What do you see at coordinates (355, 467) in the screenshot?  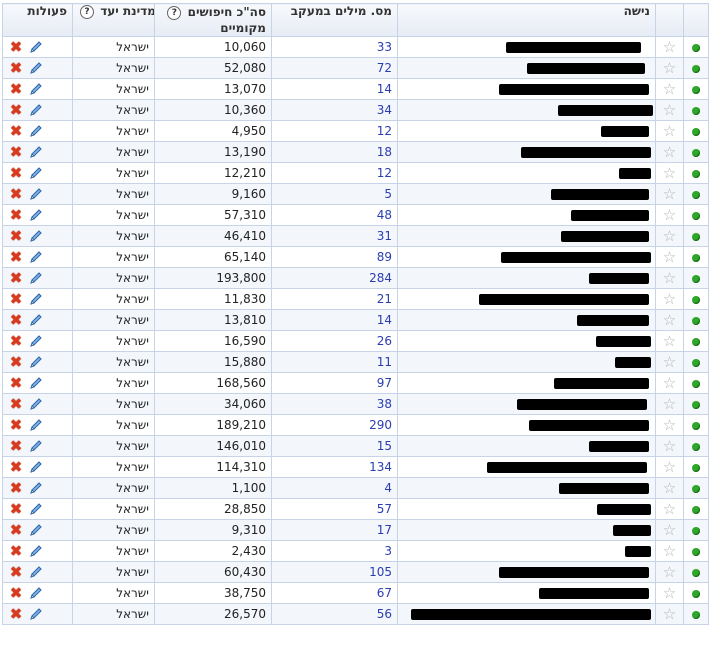 I see `table-row: ✖ ישראל 114,310 134 ☆` at bounding box center [355, 467].